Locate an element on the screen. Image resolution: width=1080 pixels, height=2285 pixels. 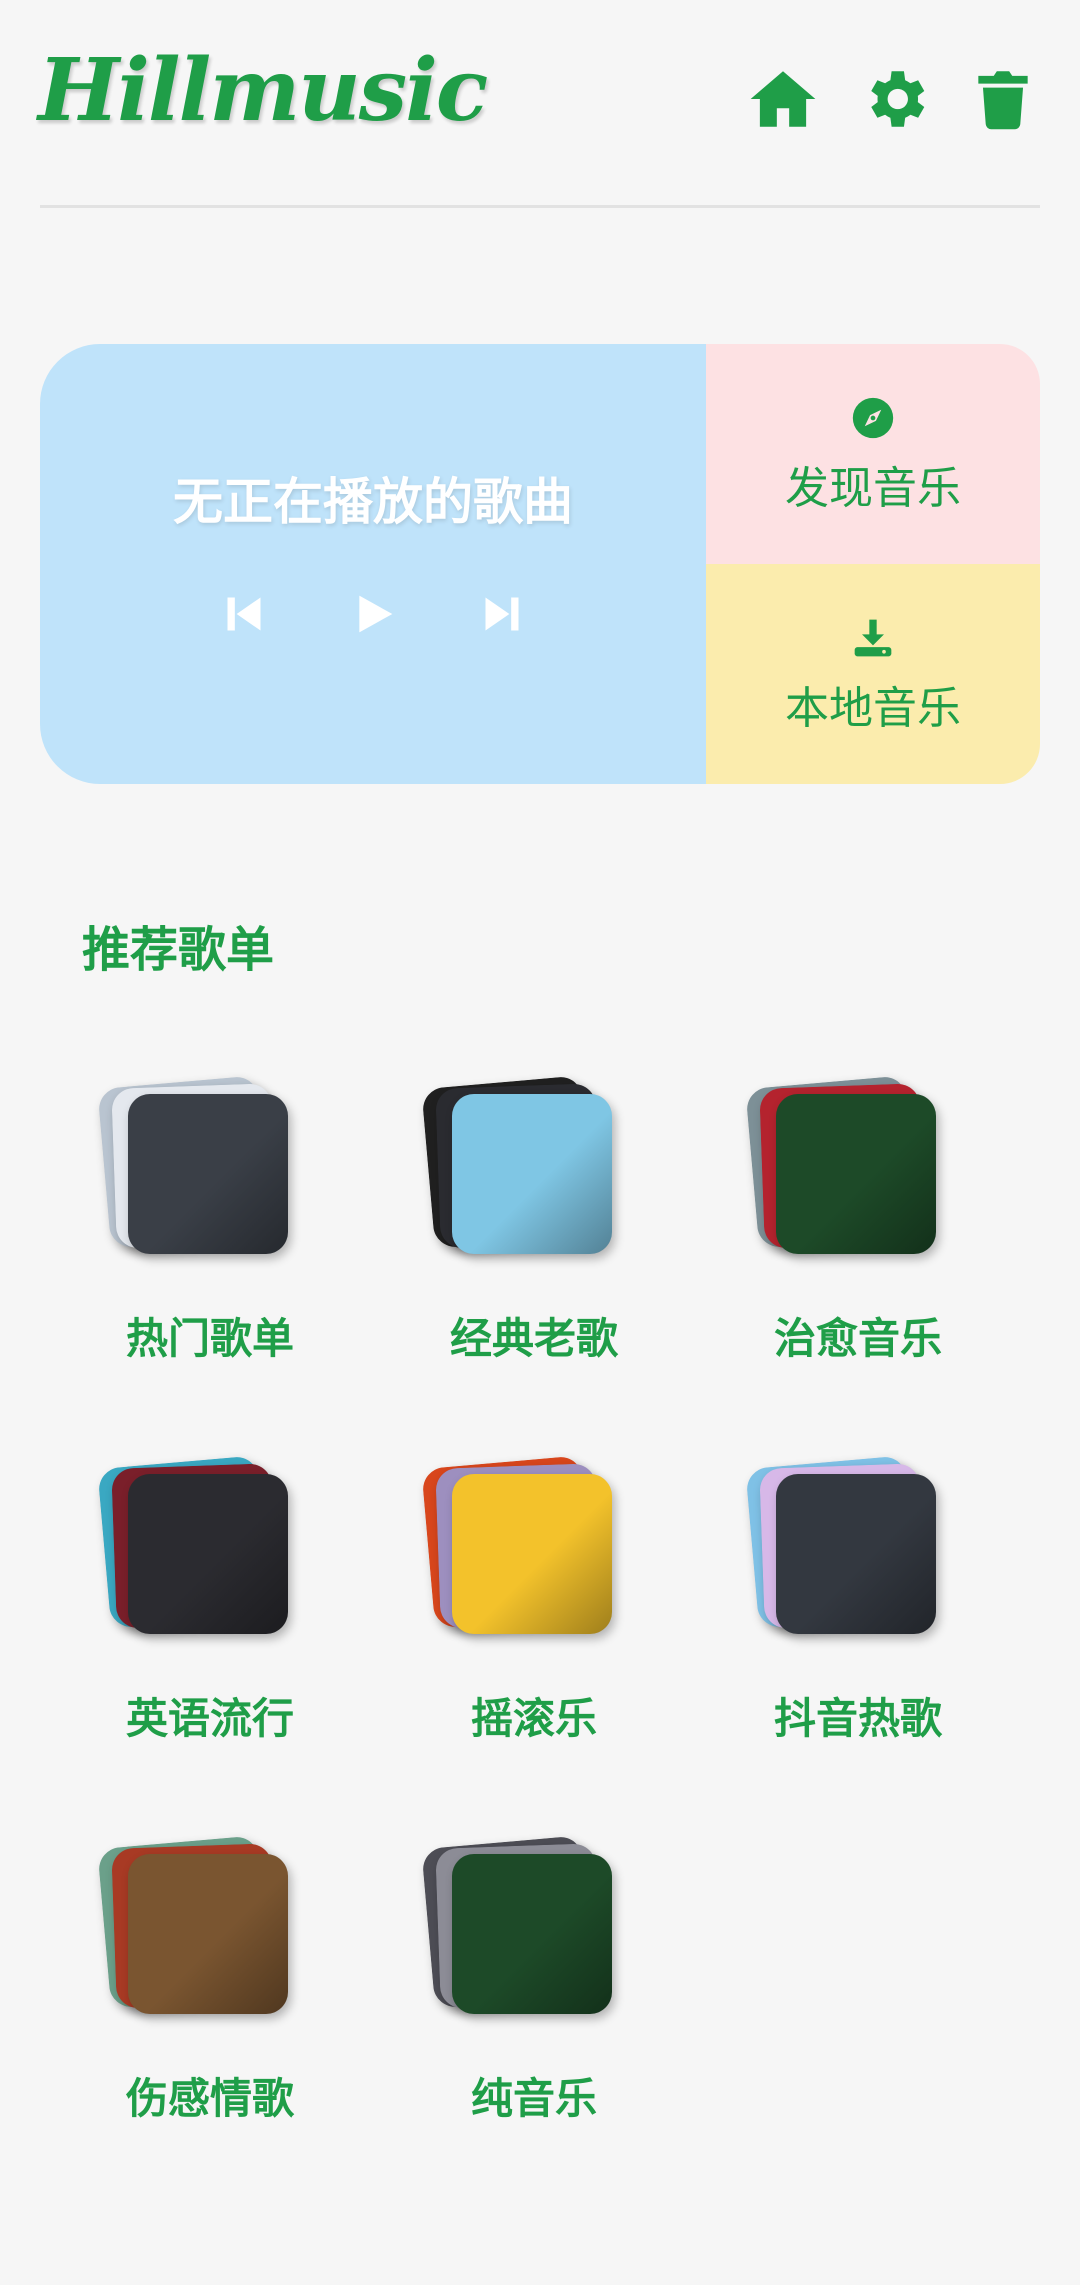
playlist-healing: 治愈音乐 is located at coordinates (838, 1232).